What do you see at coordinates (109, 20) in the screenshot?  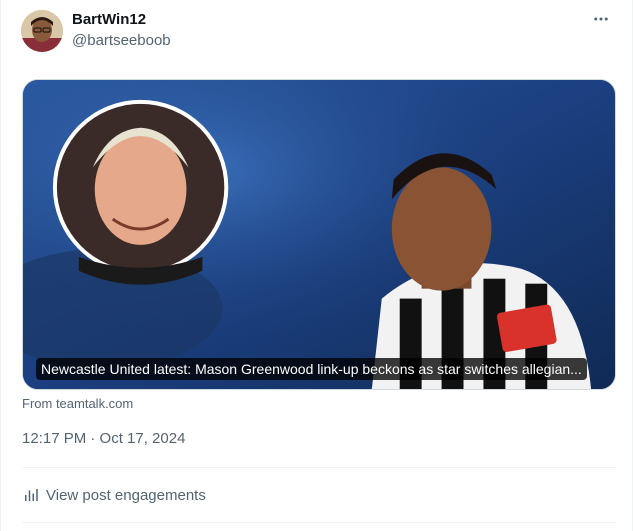 I see `author-name: BartWin12` at bounding box center [109, 20].